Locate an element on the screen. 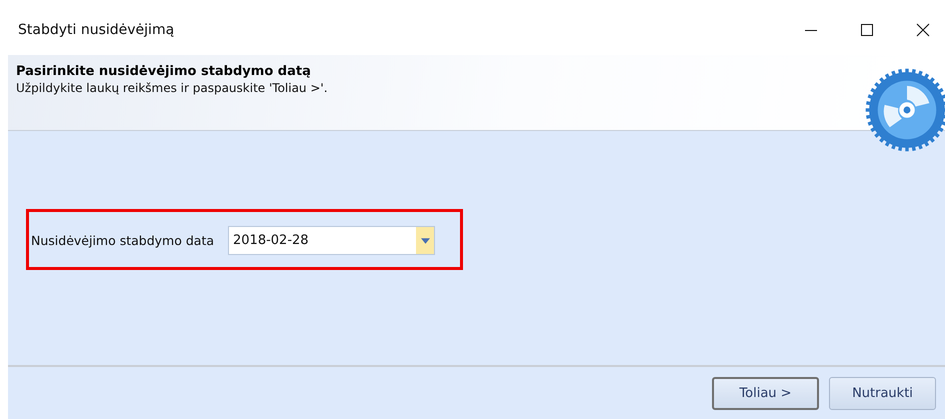 Image resolution: width=945 pixels, height=419 pixels. gear-icon is located at coordinates (904, 110).